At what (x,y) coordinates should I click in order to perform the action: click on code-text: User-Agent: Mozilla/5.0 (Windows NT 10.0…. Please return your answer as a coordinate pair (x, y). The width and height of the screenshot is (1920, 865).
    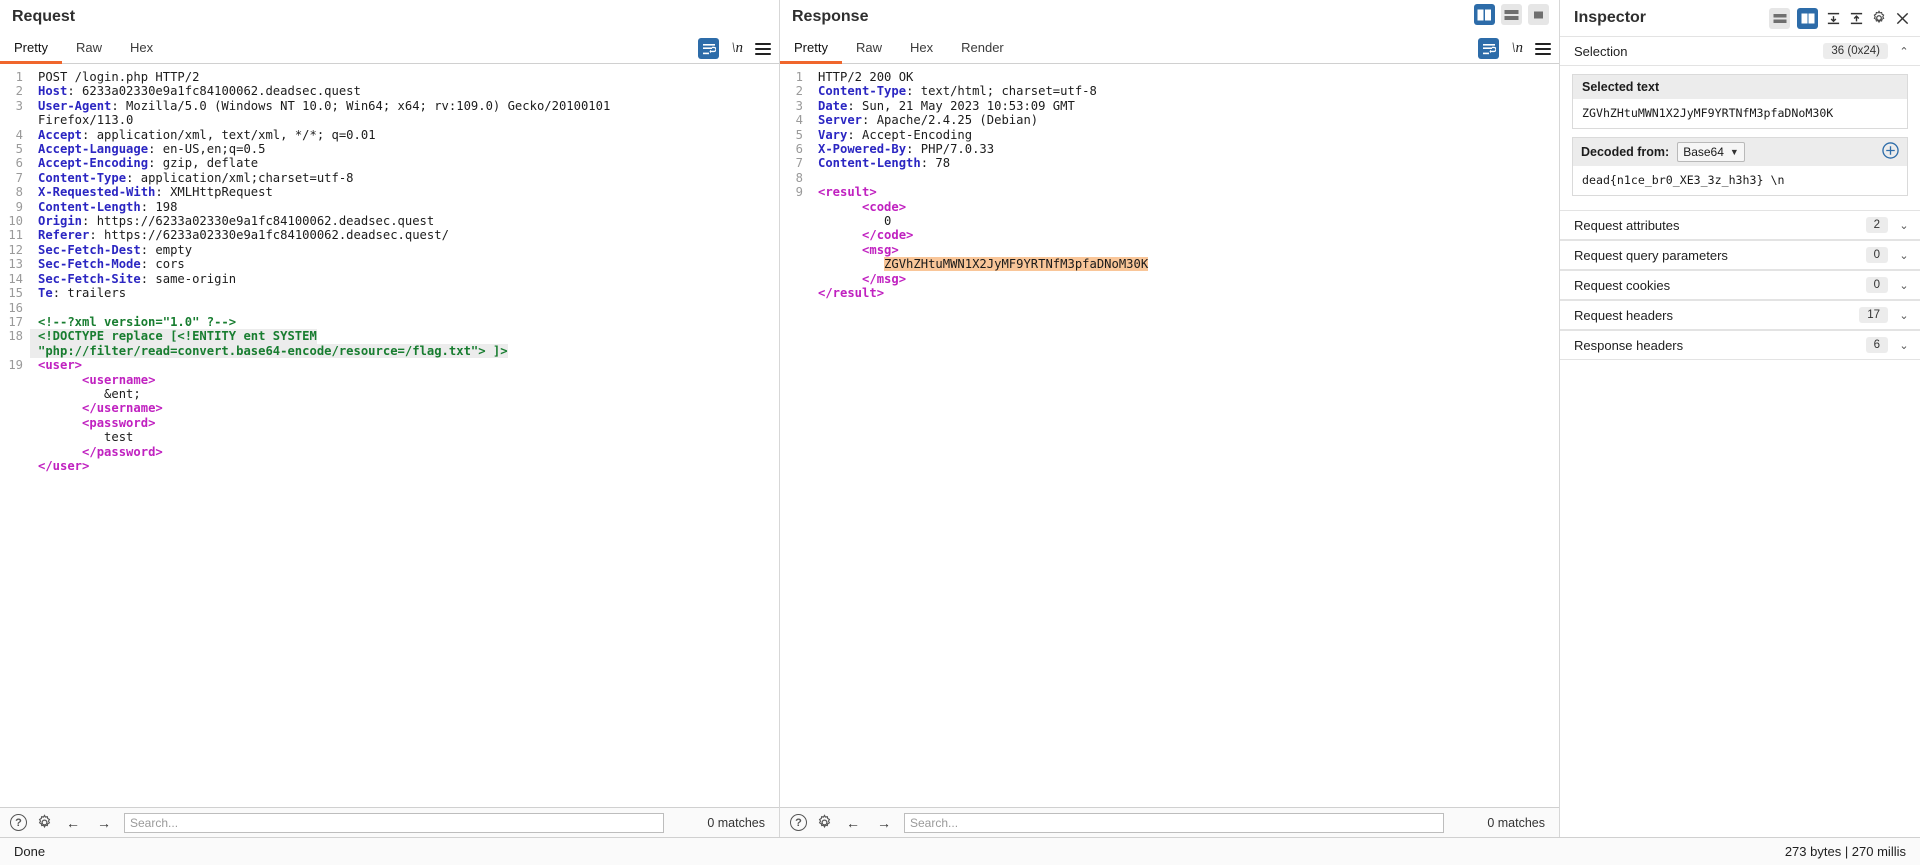
    Looking at the image, I should click on (320, 106).